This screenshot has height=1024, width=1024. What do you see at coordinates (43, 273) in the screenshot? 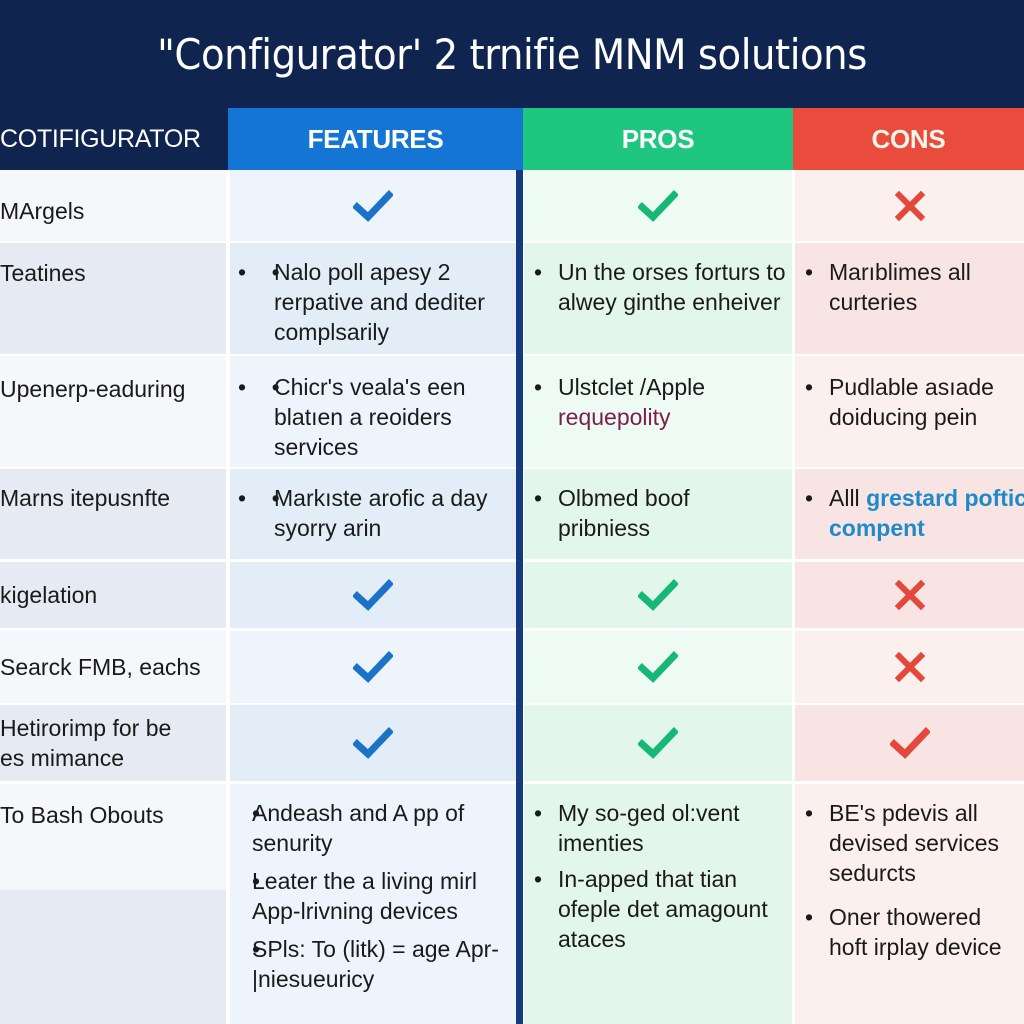
I see `row-label: Teatines` at bounding box center [43, 273].